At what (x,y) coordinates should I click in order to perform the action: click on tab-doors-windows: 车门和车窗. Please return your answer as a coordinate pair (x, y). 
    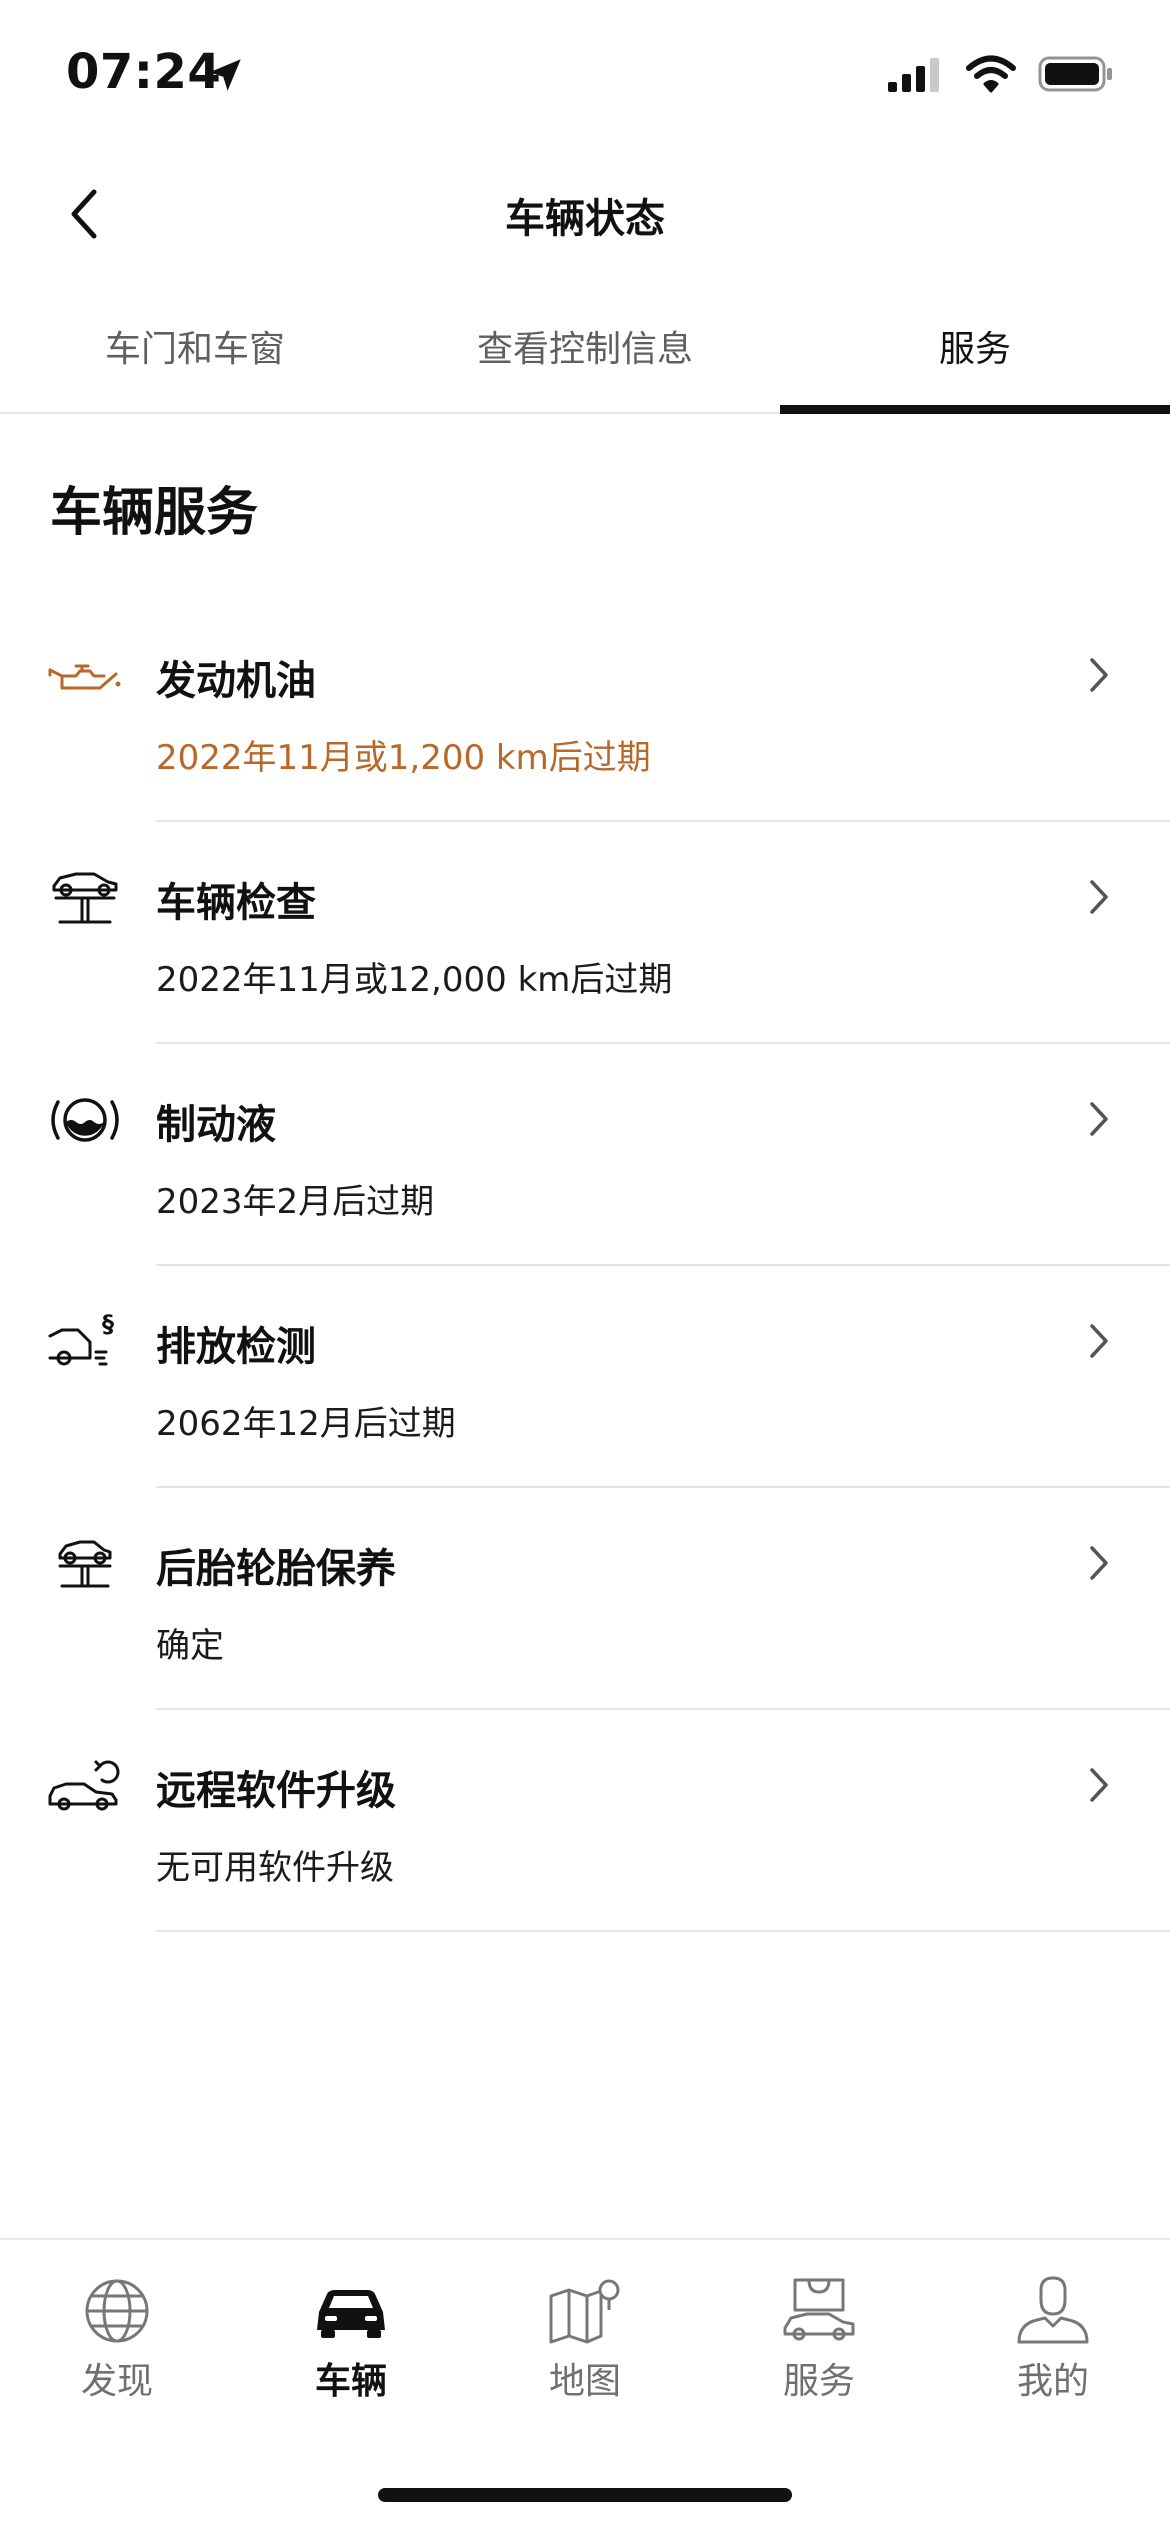
    Looking at the image, I should click on (195, 354).